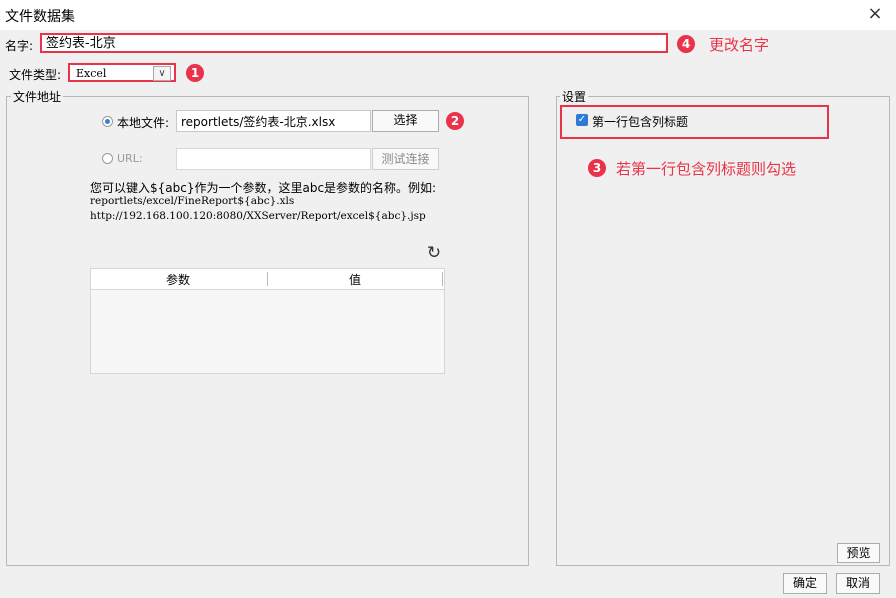  I want to click on chevron-down-icon: ∨, so click(162, 73).